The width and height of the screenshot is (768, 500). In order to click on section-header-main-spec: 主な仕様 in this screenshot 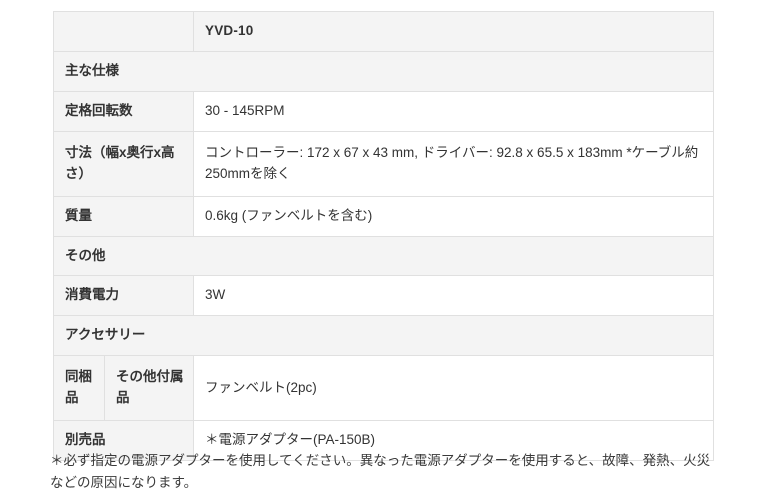, I will do `click(383, 71)`.